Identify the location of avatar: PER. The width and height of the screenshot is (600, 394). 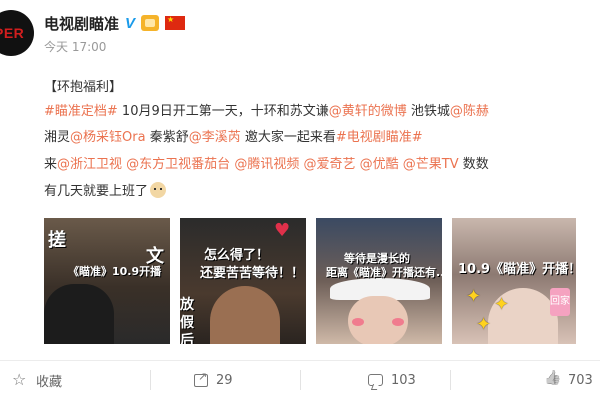
(17, 33).